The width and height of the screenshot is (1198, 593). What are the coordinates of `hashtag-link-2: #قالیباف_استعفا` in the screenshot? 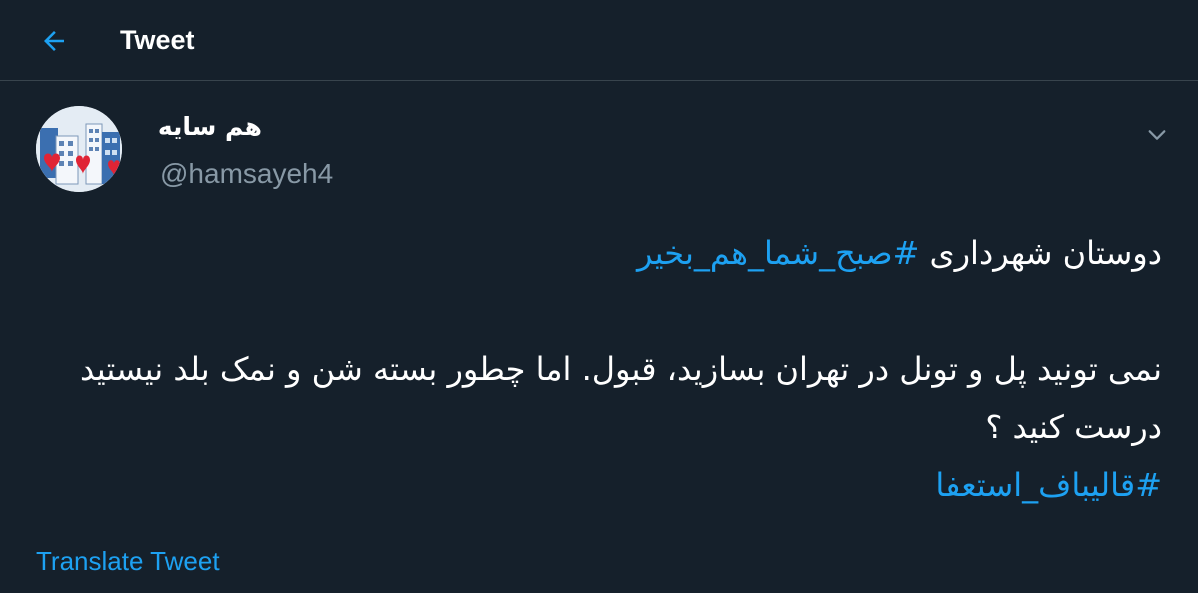 It's located at (1048, 485).